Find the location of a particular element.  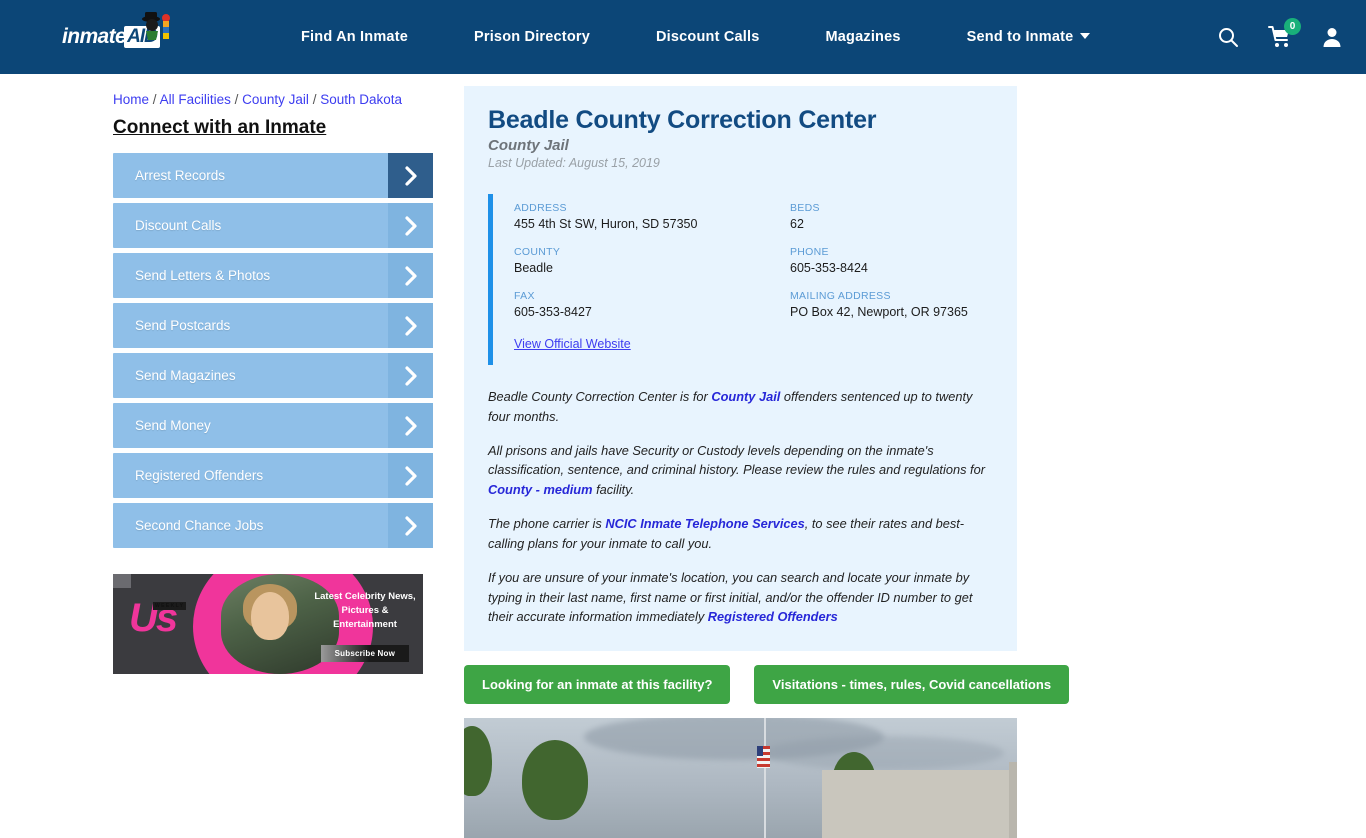

inline-link-registered-offenders: Registered Offenders is located at coordinates (773, 616).